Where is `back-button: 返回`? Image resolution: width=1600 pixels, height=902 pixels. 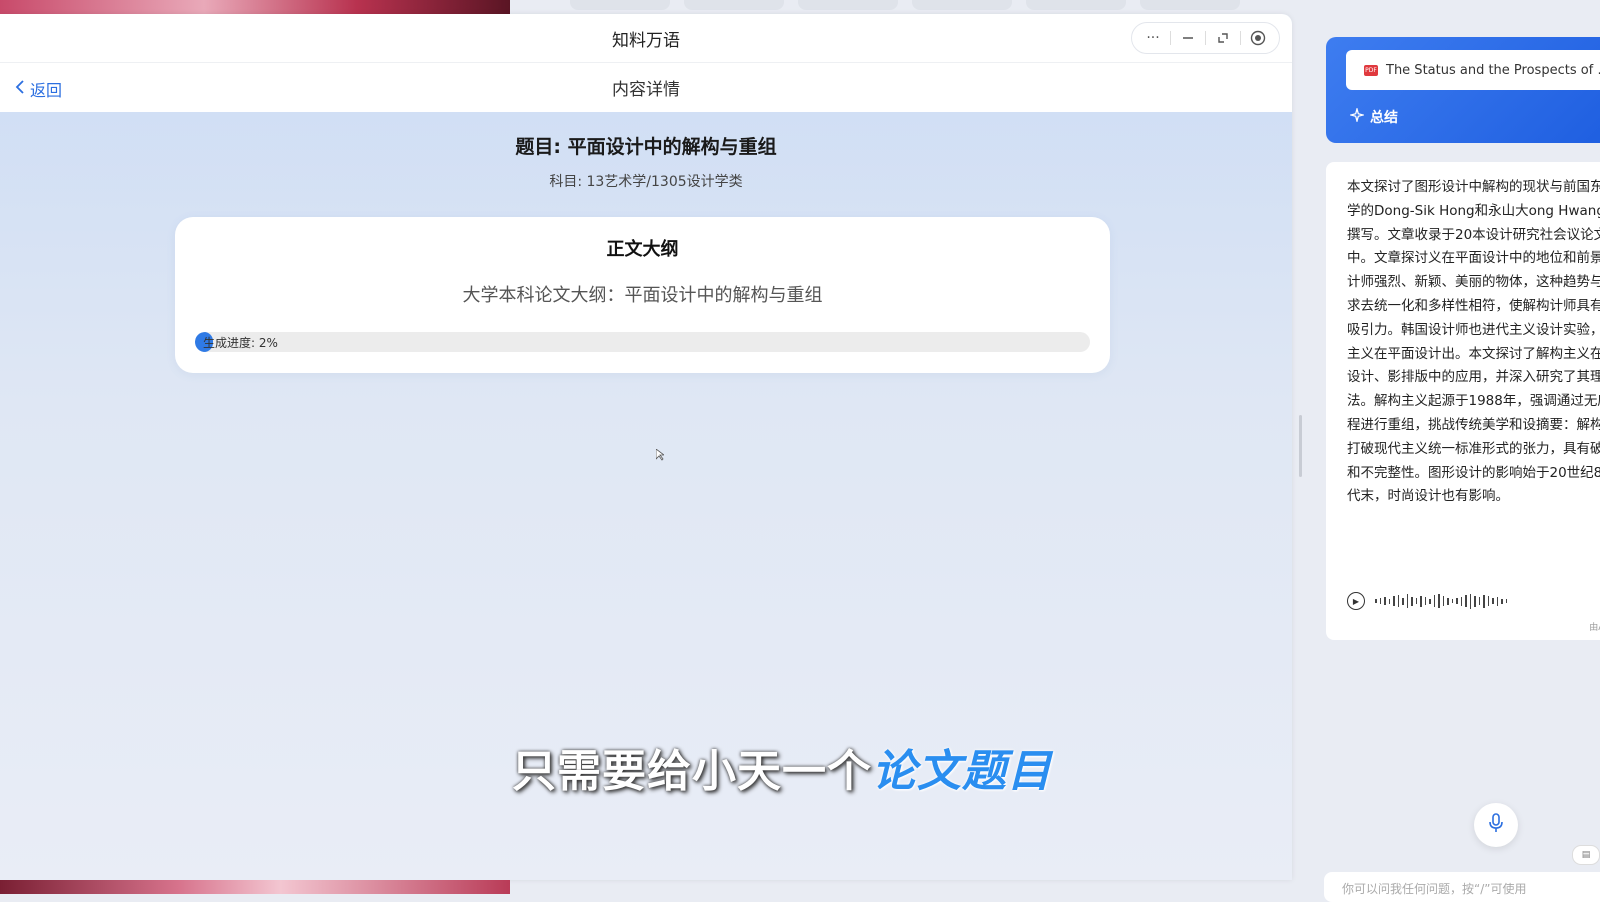 back-button: 返回 is located at coordinates (38, 89).